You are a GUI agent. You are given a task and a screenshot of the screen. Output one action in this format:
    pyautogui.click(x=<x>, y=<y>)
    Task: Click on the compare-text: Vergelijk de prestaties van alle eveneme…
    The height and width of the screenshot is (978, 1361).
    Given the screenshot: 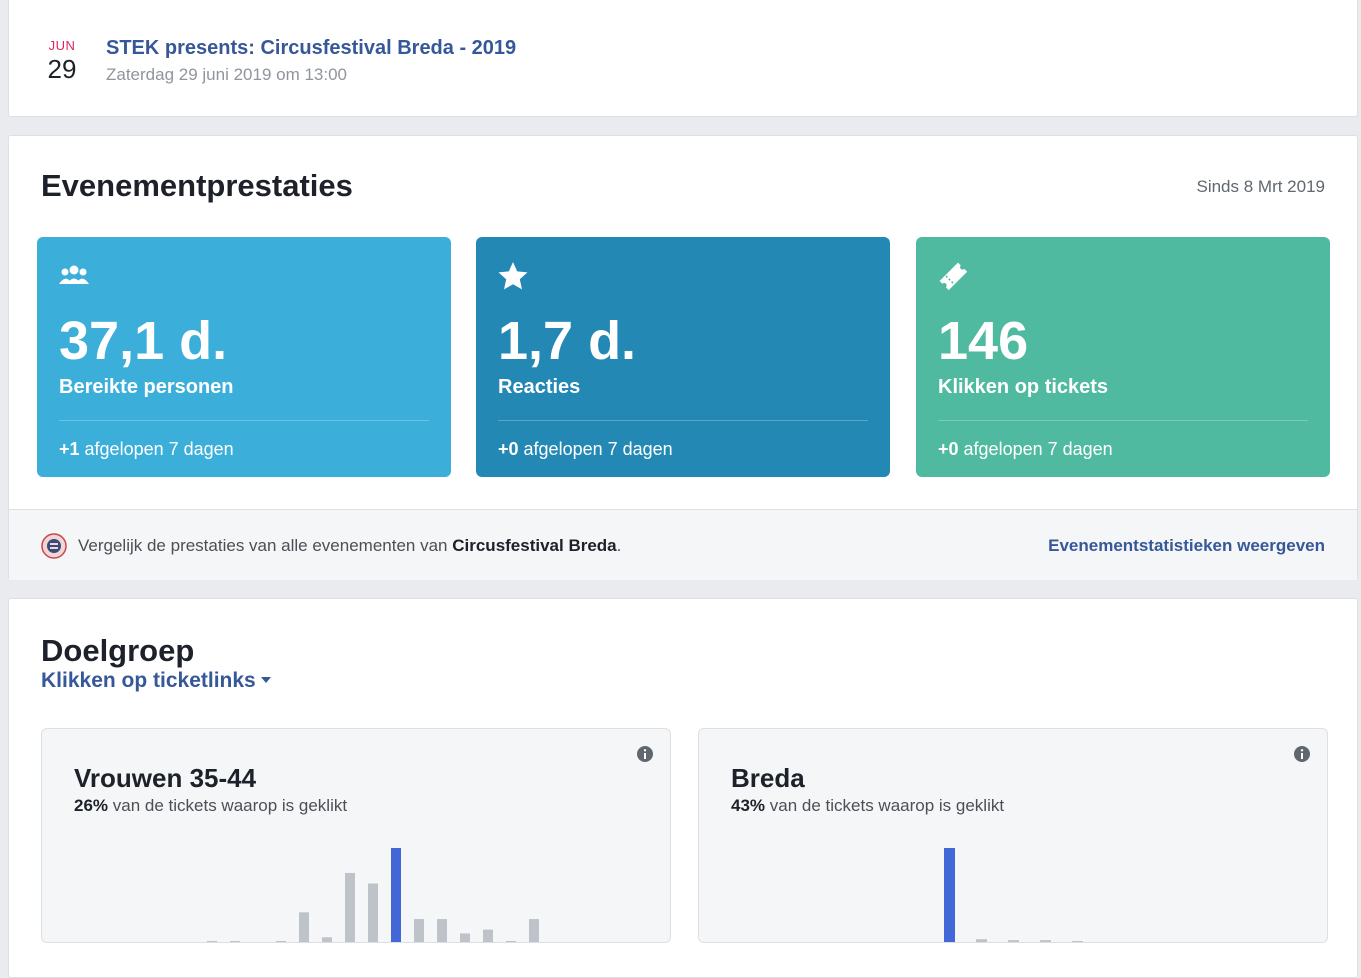 What is the action you would take?
    pyautogui.click(x=349, y=546)
    